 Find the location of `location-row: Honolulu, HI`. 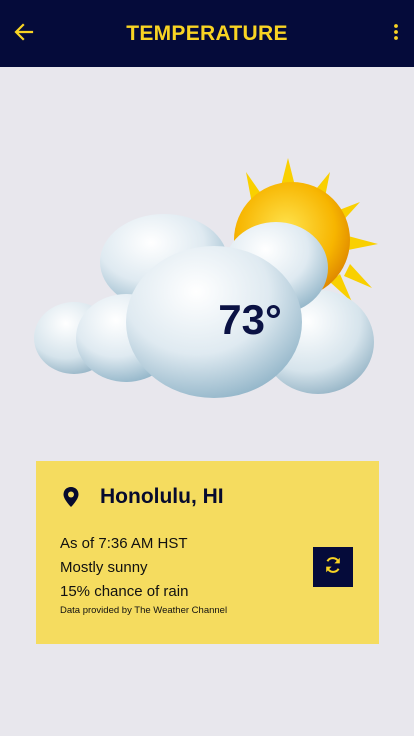

location-row: Honolulu, HI is located at coordinates (142, 497).